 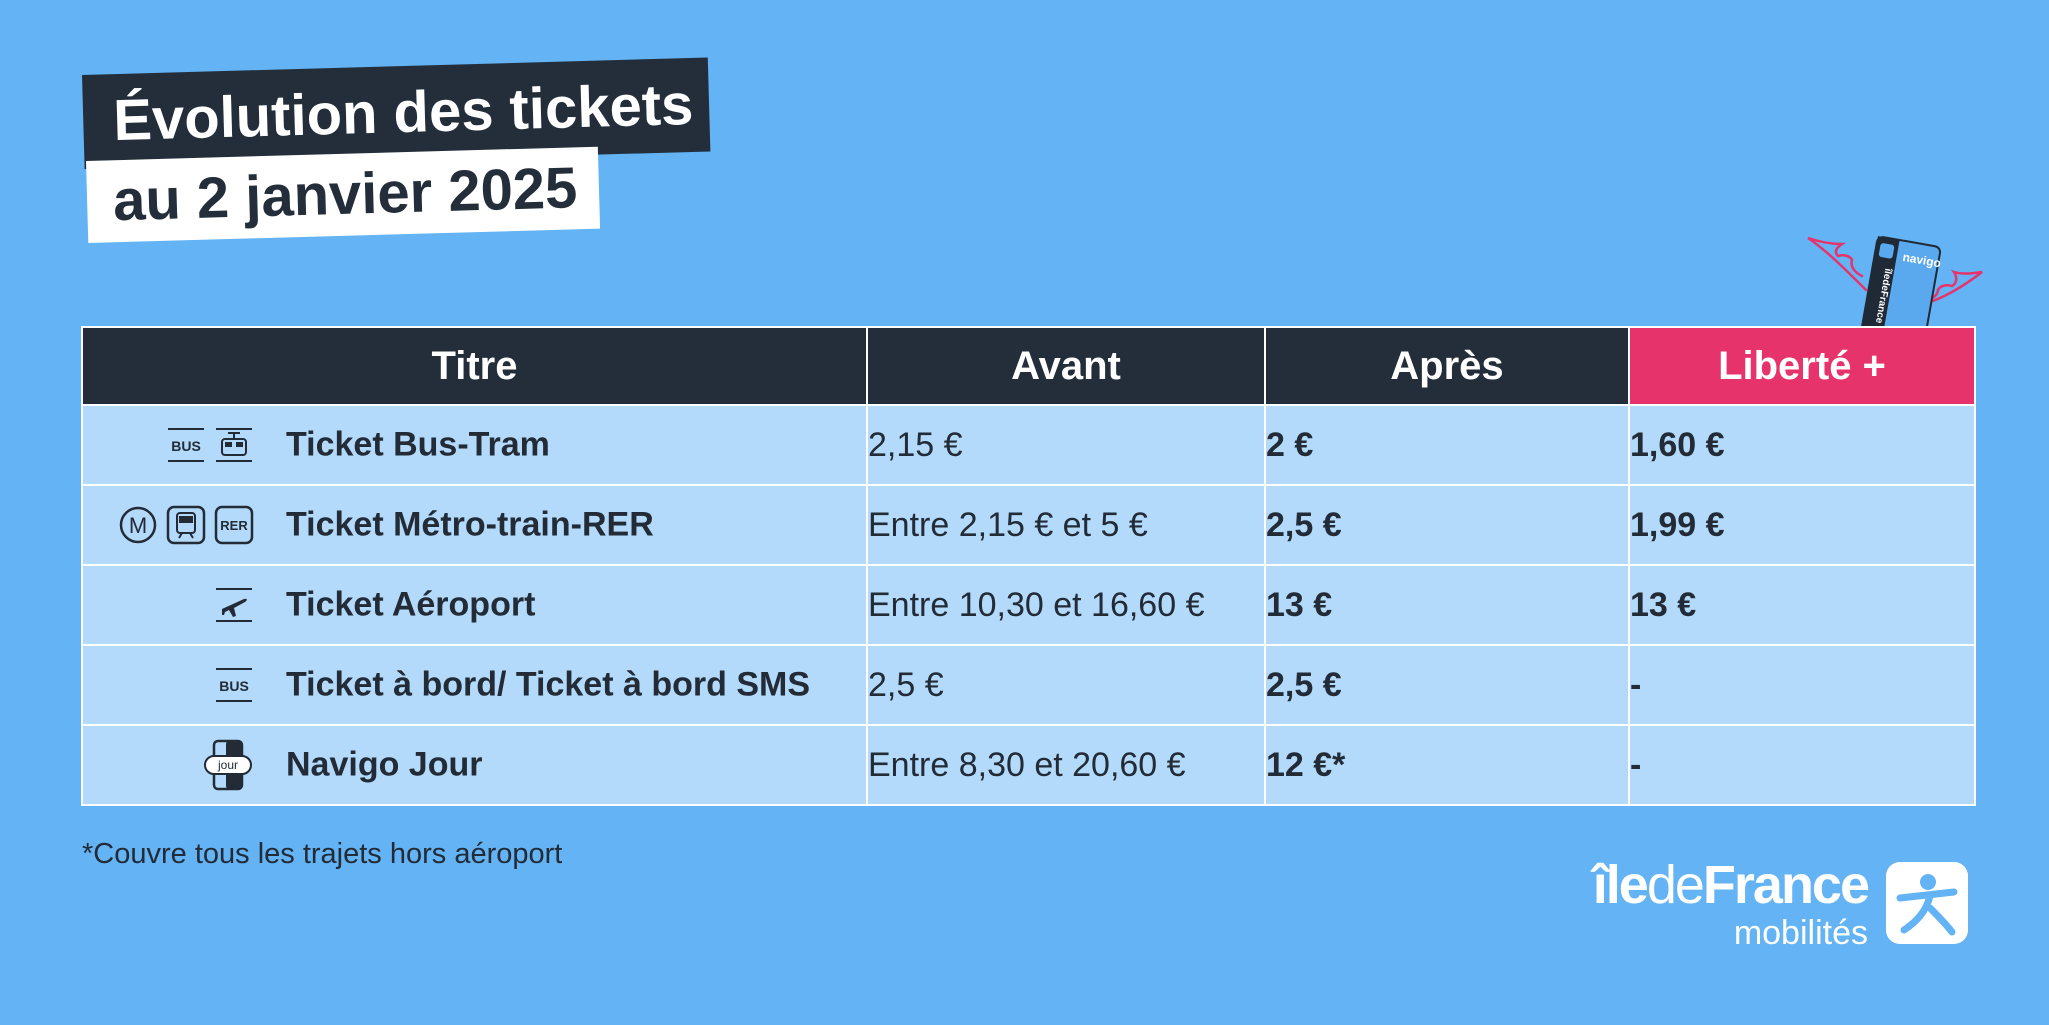 What do you see at coordinates (1731, 885) in the screenshot?
I see `logo-main-text: îledeFrance` at bounding box center [1731, 885].